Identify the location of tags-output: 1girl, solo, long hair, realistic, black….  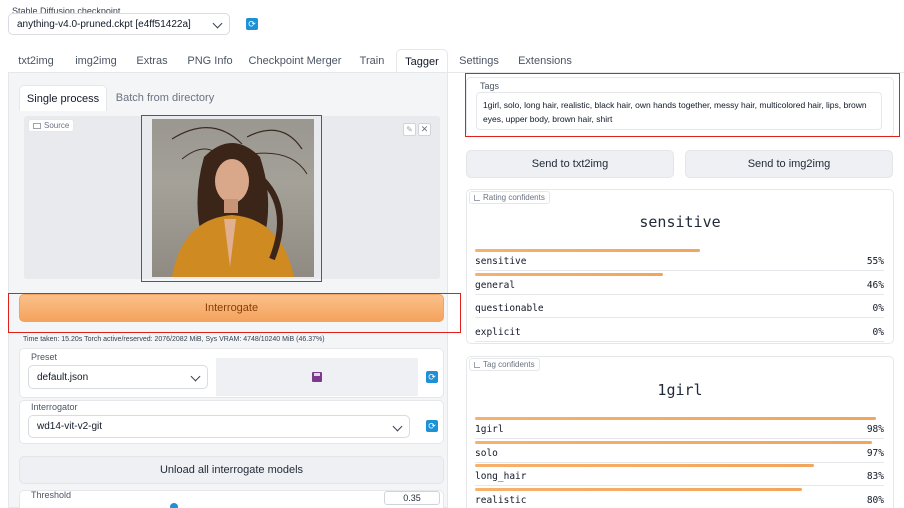
(679, 111).